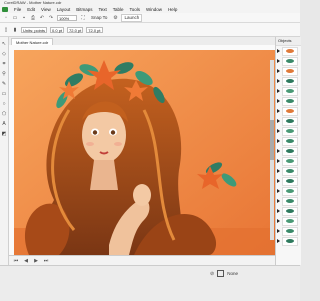 The image size is (320, 301). What do you see at coordinates (115, 18) in the screenshot?
I see `settings-icon: ⚙` at bounding box center [115, 18].